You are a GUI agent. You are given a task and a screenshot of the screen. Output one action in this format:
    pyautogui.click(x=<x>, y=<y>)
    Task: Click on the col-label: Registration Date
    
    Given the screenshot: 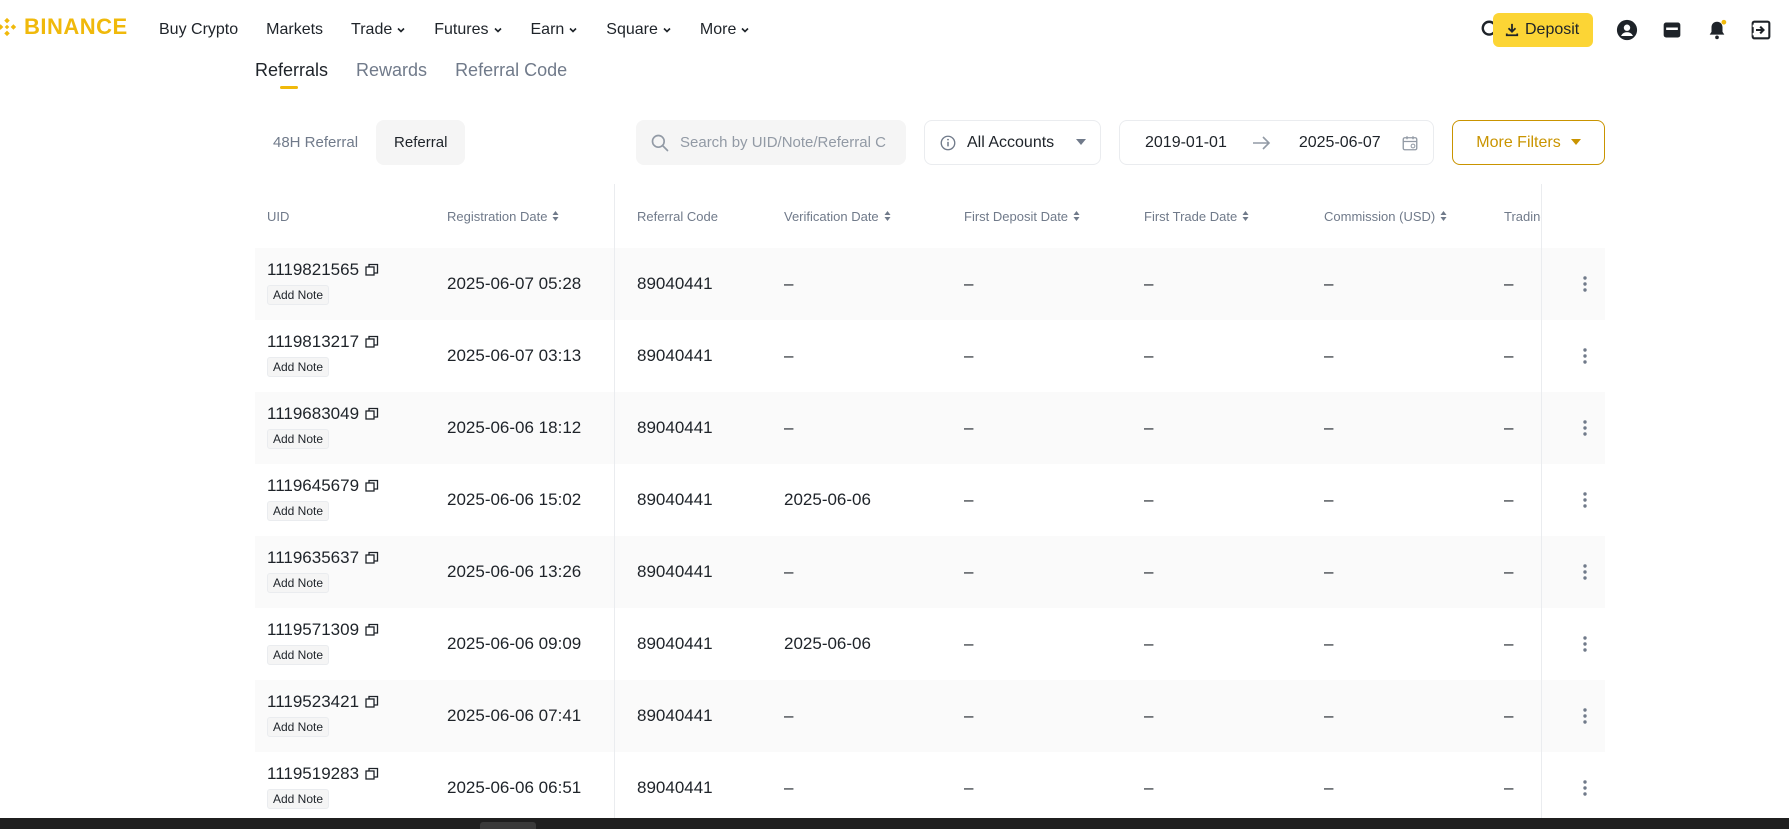 What is the action you would take?
    pyautogui.click(x=497, y=216)
    